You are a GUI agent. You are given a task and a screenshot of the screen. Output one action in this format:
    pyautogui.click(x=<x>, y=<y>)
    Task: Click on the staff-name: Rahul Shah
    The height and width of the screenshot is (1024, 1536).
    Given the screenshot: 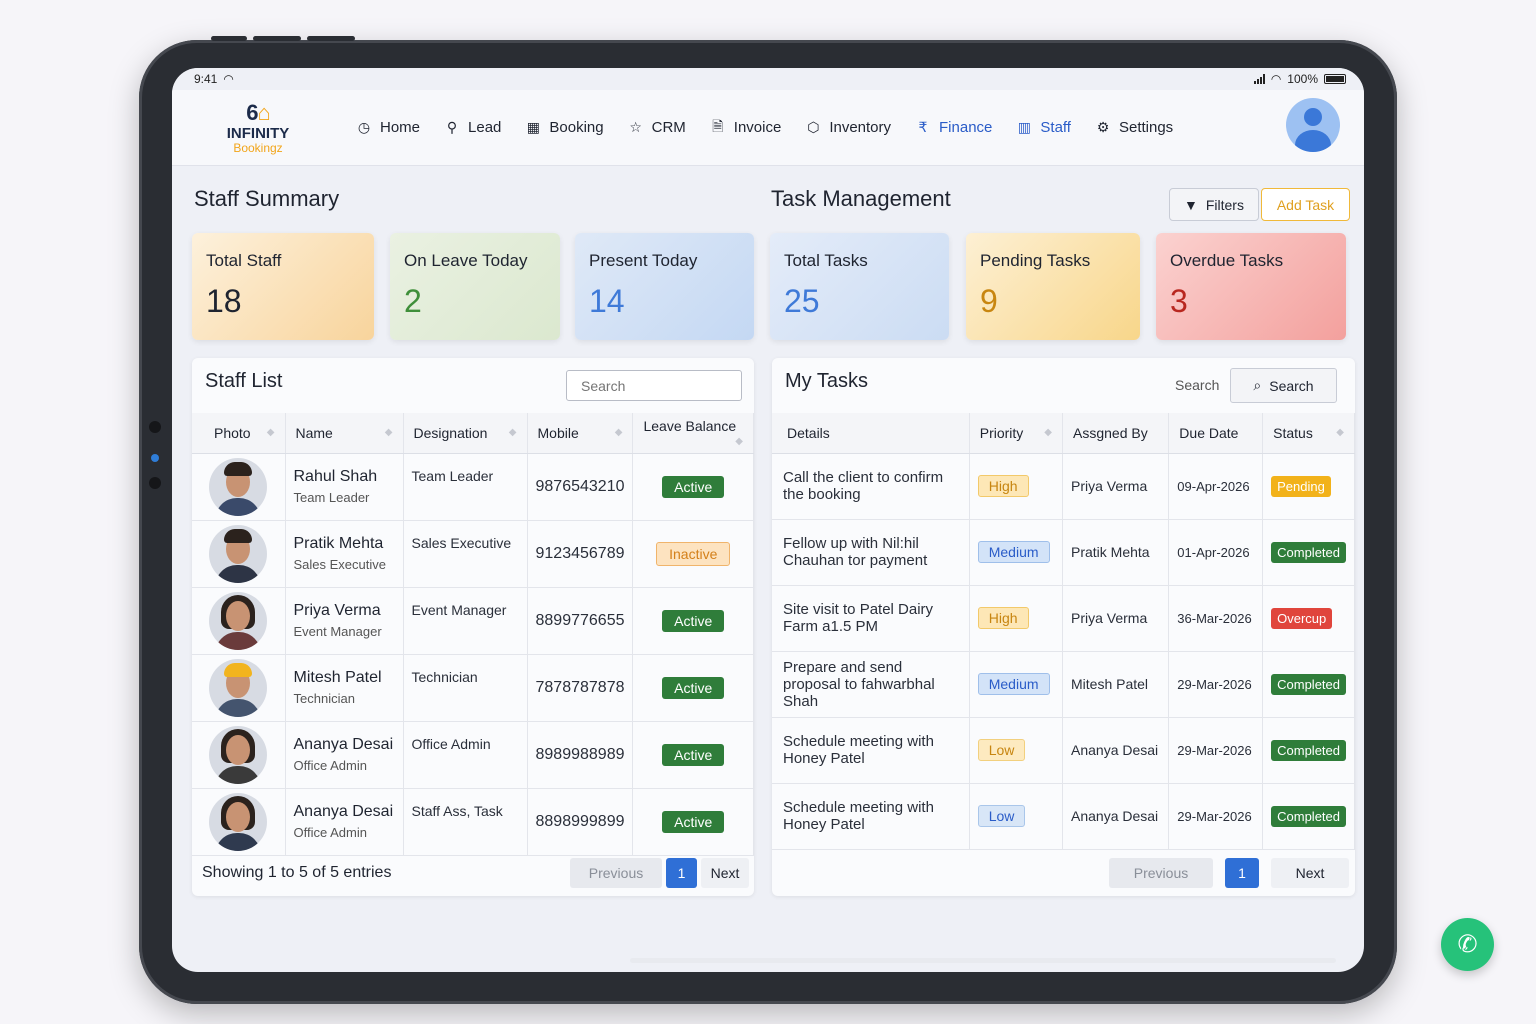 What is the action you would take?
    pyautogui.click(x=335, y=476)
    